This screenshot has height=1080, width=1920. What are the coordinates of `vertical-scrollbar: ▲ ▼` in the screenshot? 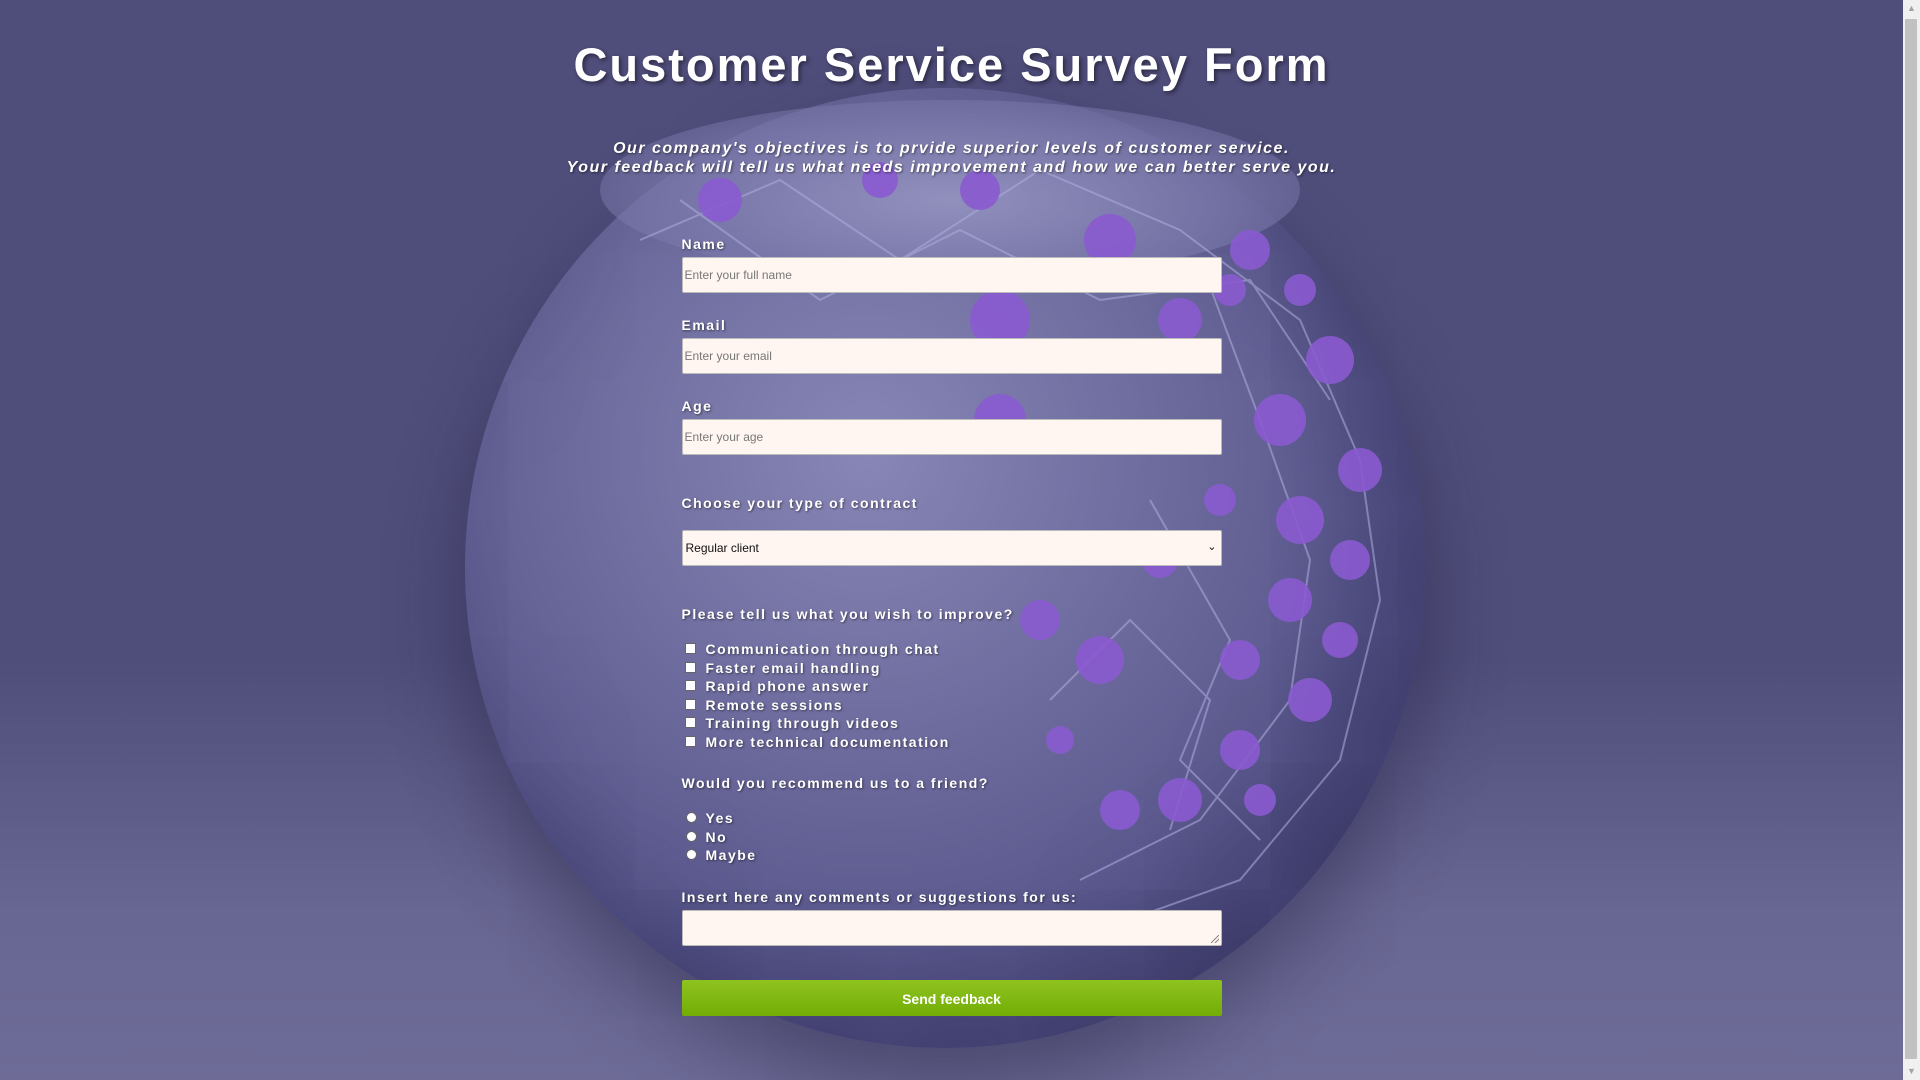 It's located at (1911, 540).